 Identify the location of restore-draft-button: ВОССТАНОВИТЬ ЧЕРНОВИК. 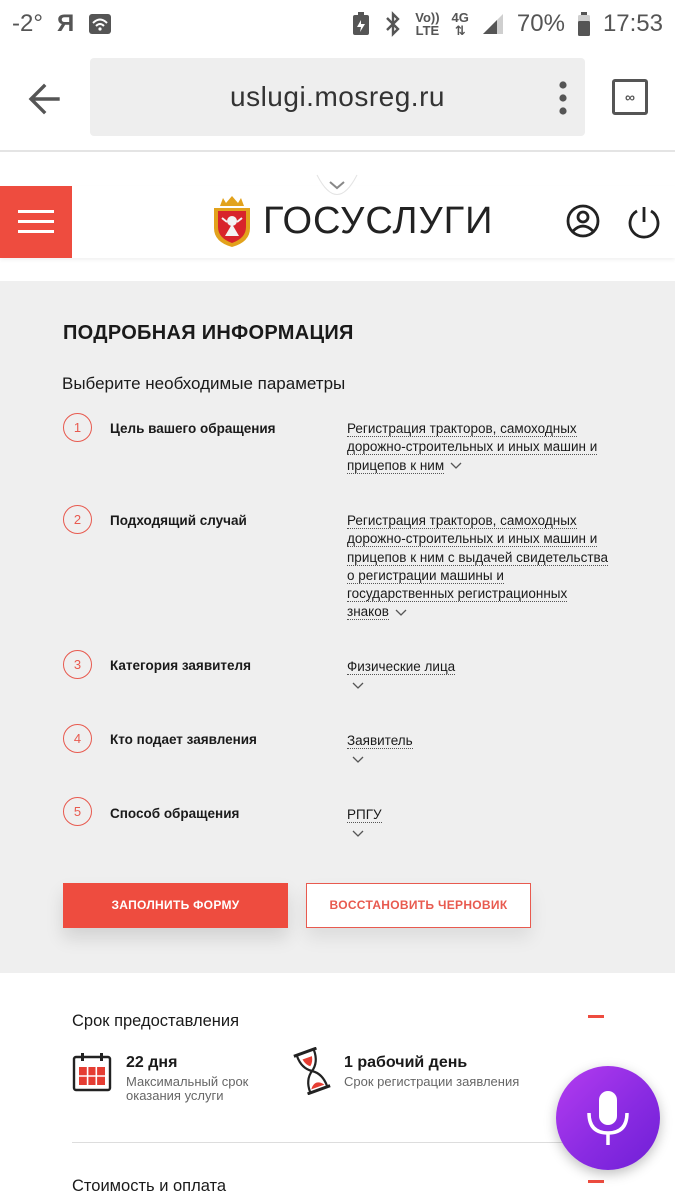
(418, 905).